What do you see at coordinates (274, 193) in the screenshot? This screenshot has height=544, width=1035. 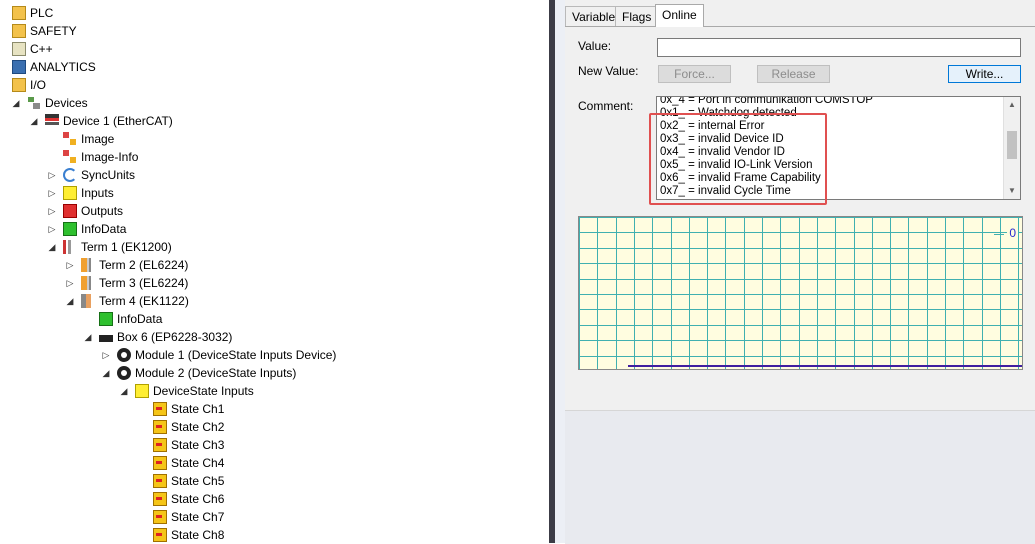 I see `tree-item: ▷ Inputs` at bounding box center [274, 193].